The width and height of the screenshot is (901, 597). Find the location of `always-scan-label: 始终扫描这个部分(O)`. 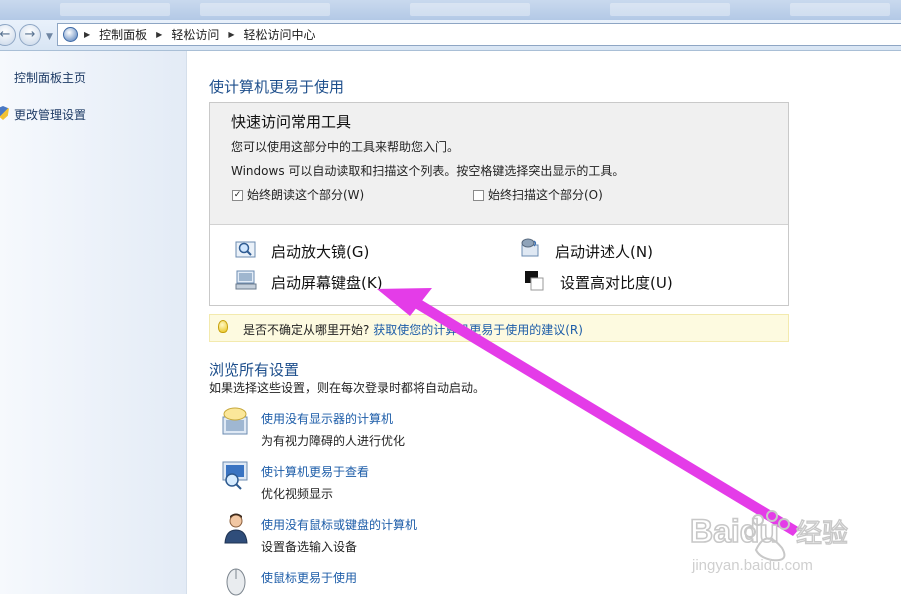

always-scan-label: 始终扫描这个部分(O) is located at coordinates (545, 194).